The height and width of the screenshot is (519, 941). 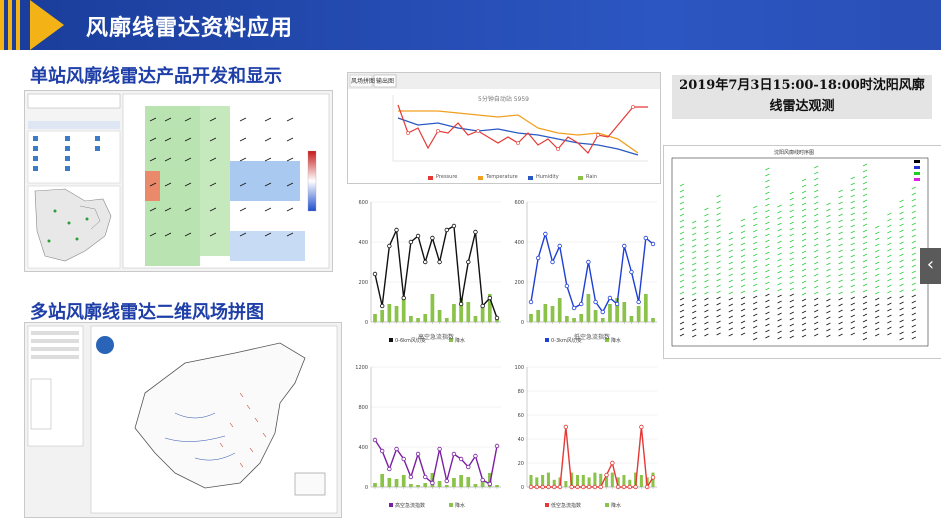 I want to click on chart-title: 高空急流指数, so click(x=436, y=337).